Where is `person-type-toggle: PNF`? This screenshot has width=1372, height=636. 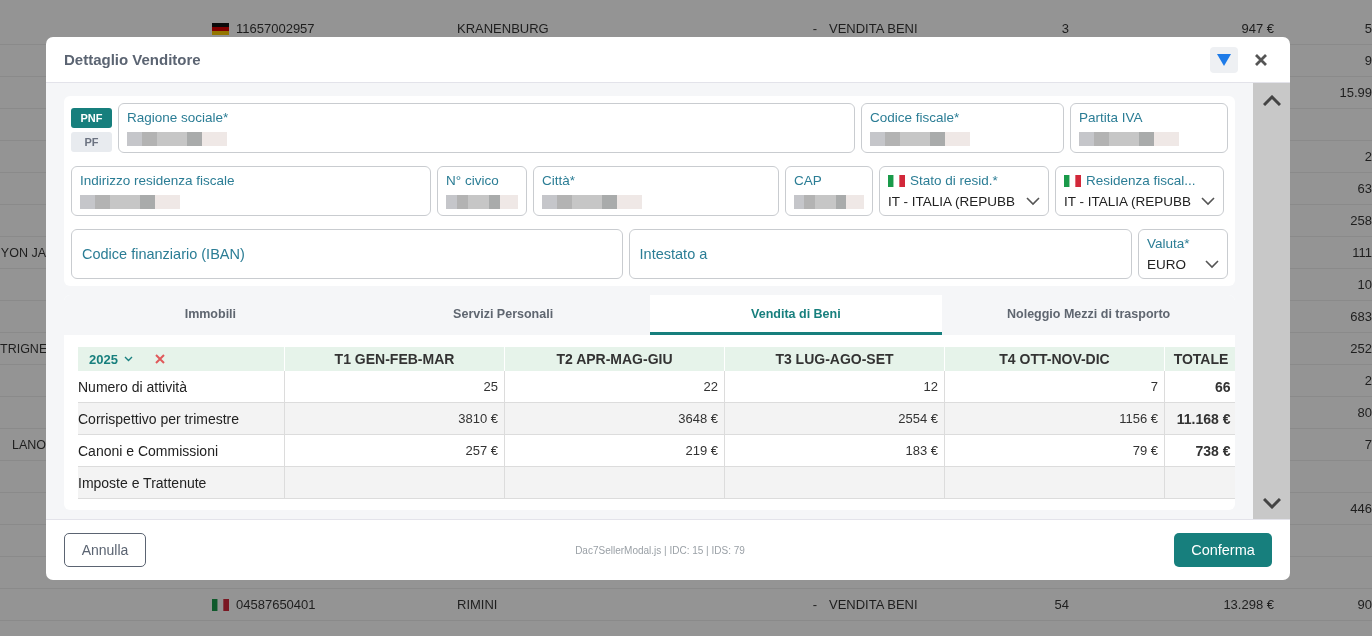
person-type-toggle: PNF is located at coordinates (91, 118).